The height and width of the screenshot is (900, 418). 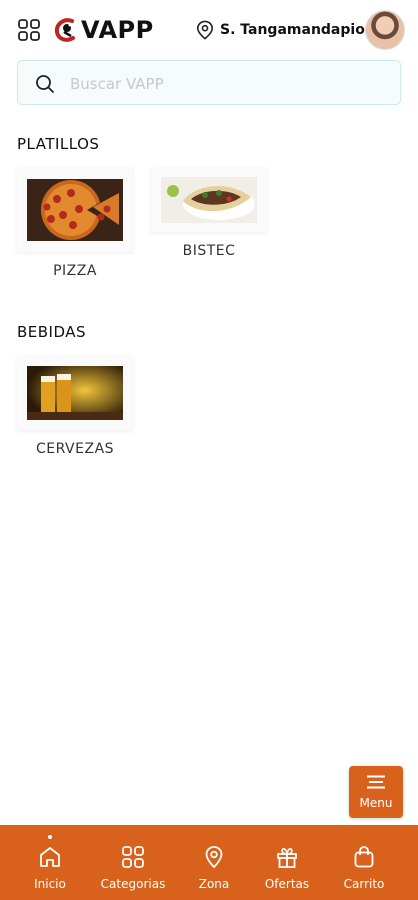 I want to click on top-bar: VAPP S. Tangamandapio, so click(x=209, y=30).